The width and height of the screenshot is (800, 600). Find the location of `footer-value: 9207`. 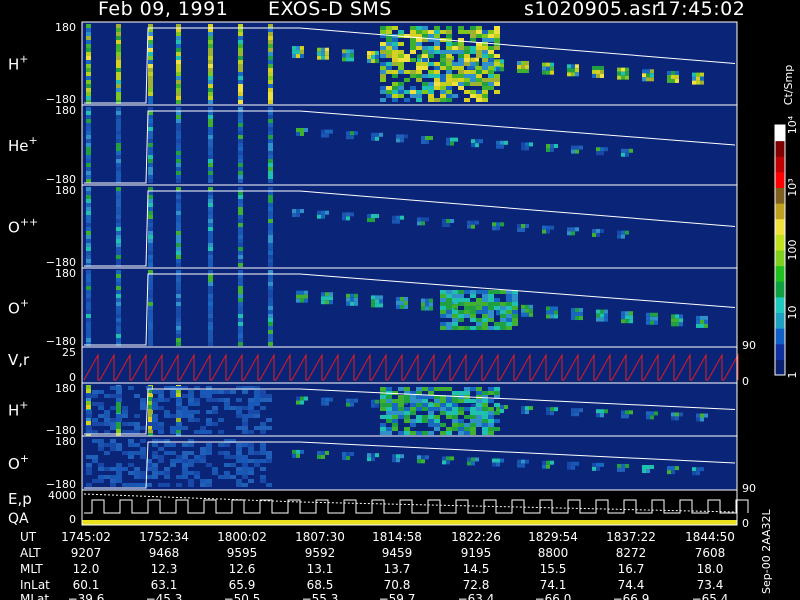

footer-value: 9207 is located at coordinates (86, 553).